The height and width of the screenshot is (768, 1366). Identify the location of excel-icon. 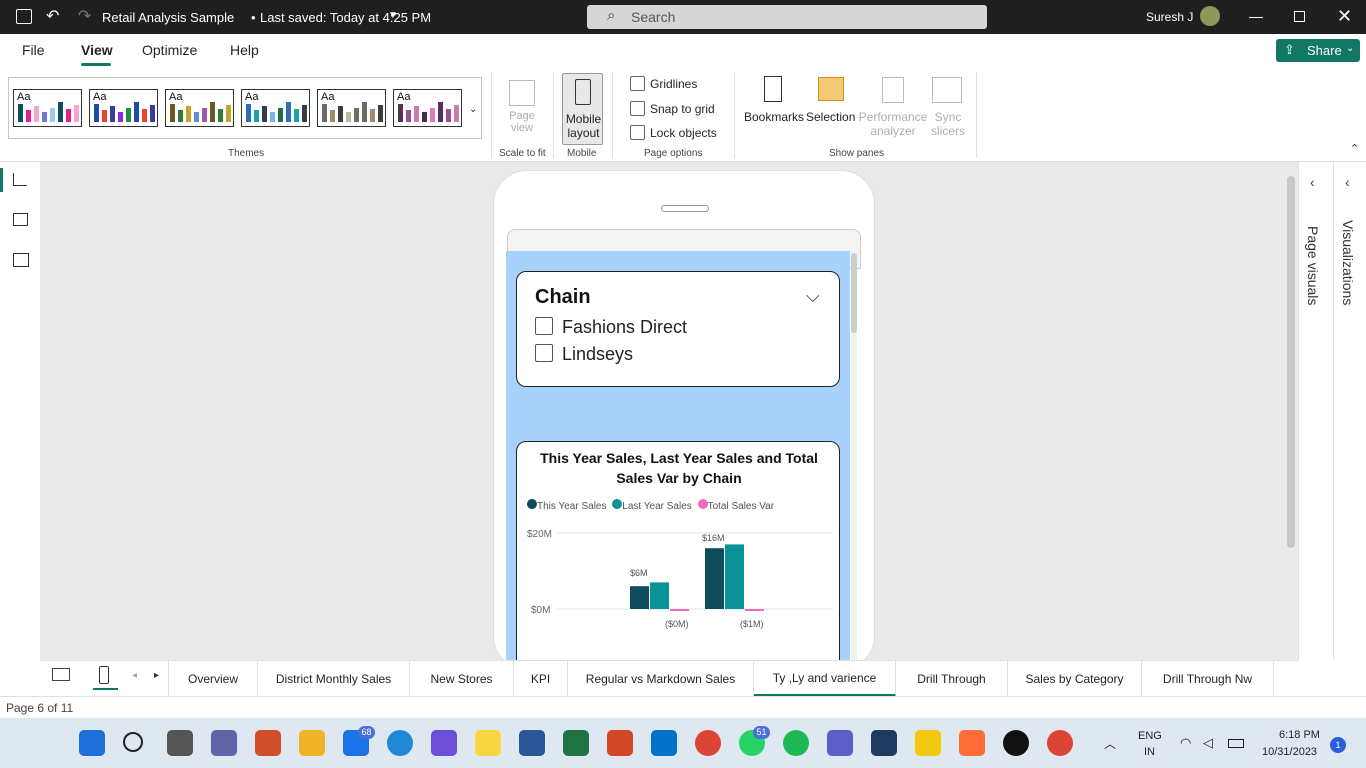
(576, 743).